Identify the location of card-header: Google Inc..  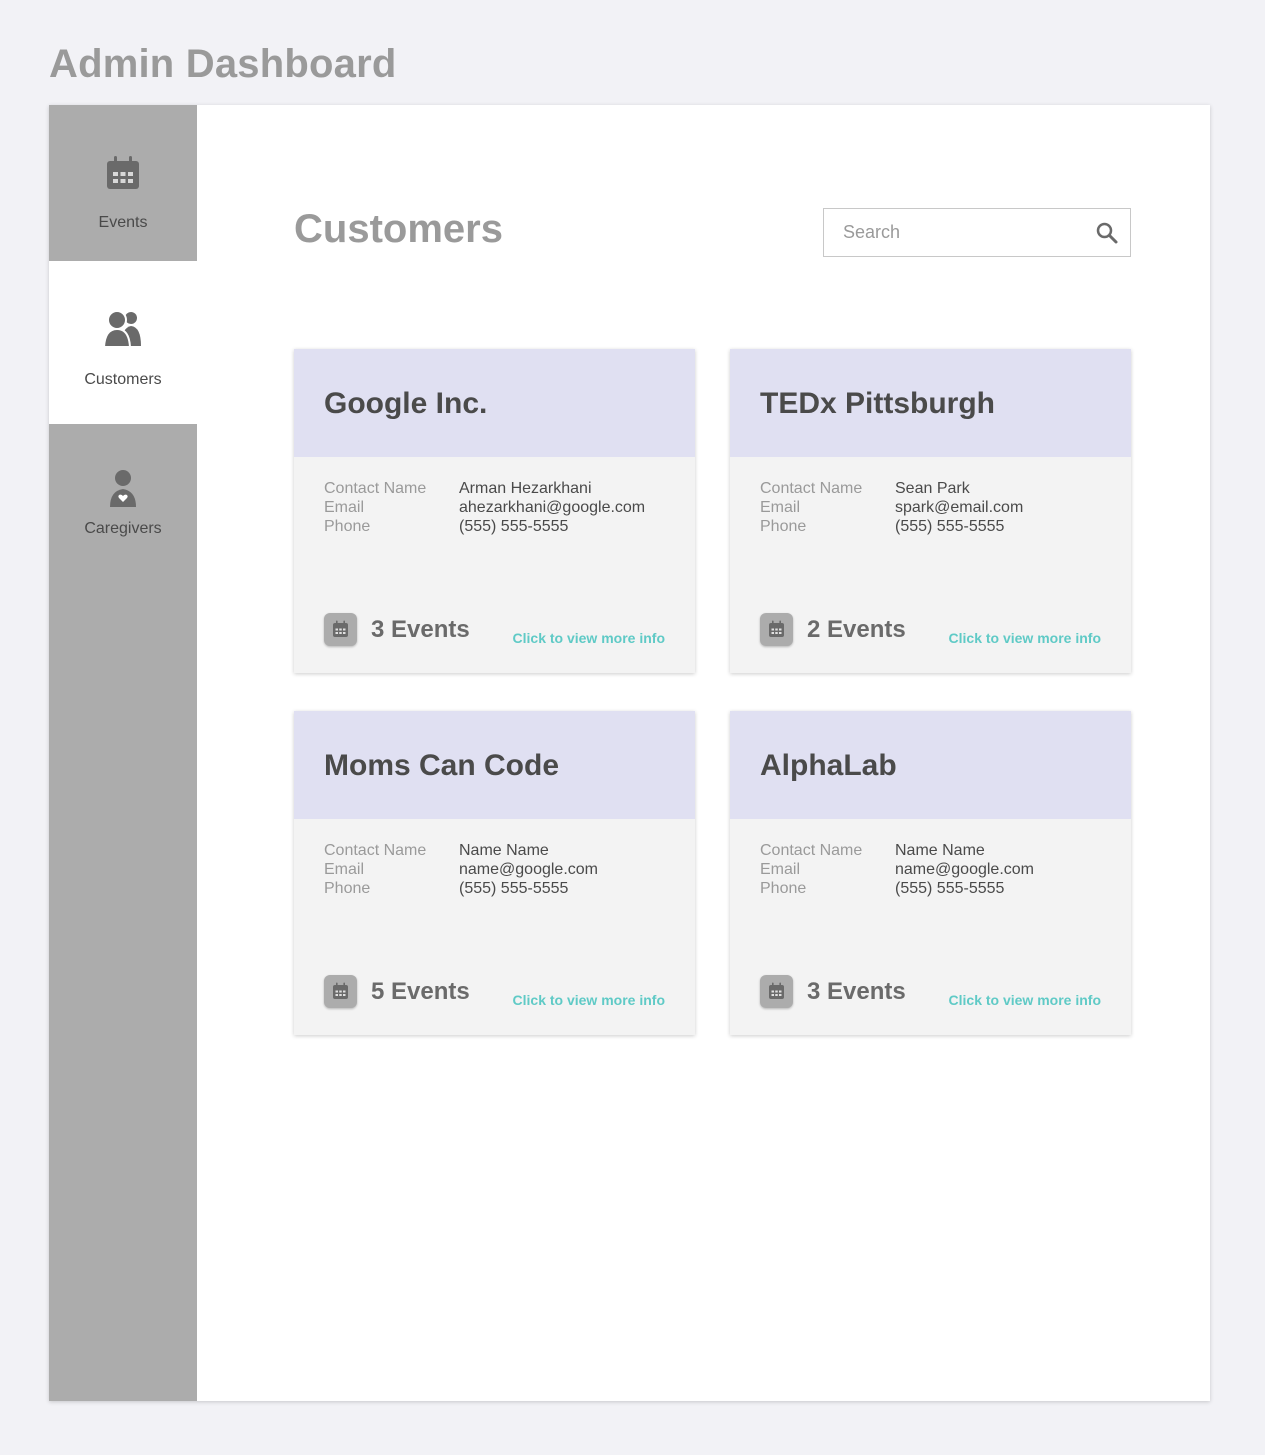
(494, 403).